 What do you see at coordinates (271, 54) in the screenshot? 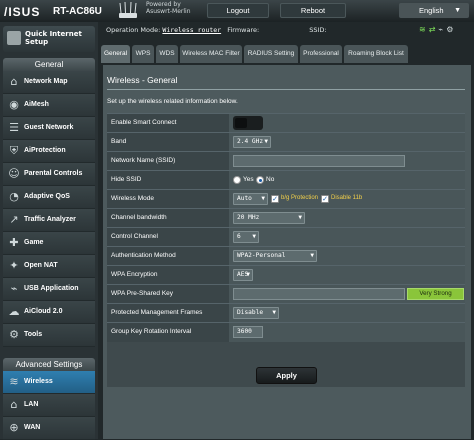
I see `tab-radius-setting: RADIUS Setting` at bounding box center [271, 54].